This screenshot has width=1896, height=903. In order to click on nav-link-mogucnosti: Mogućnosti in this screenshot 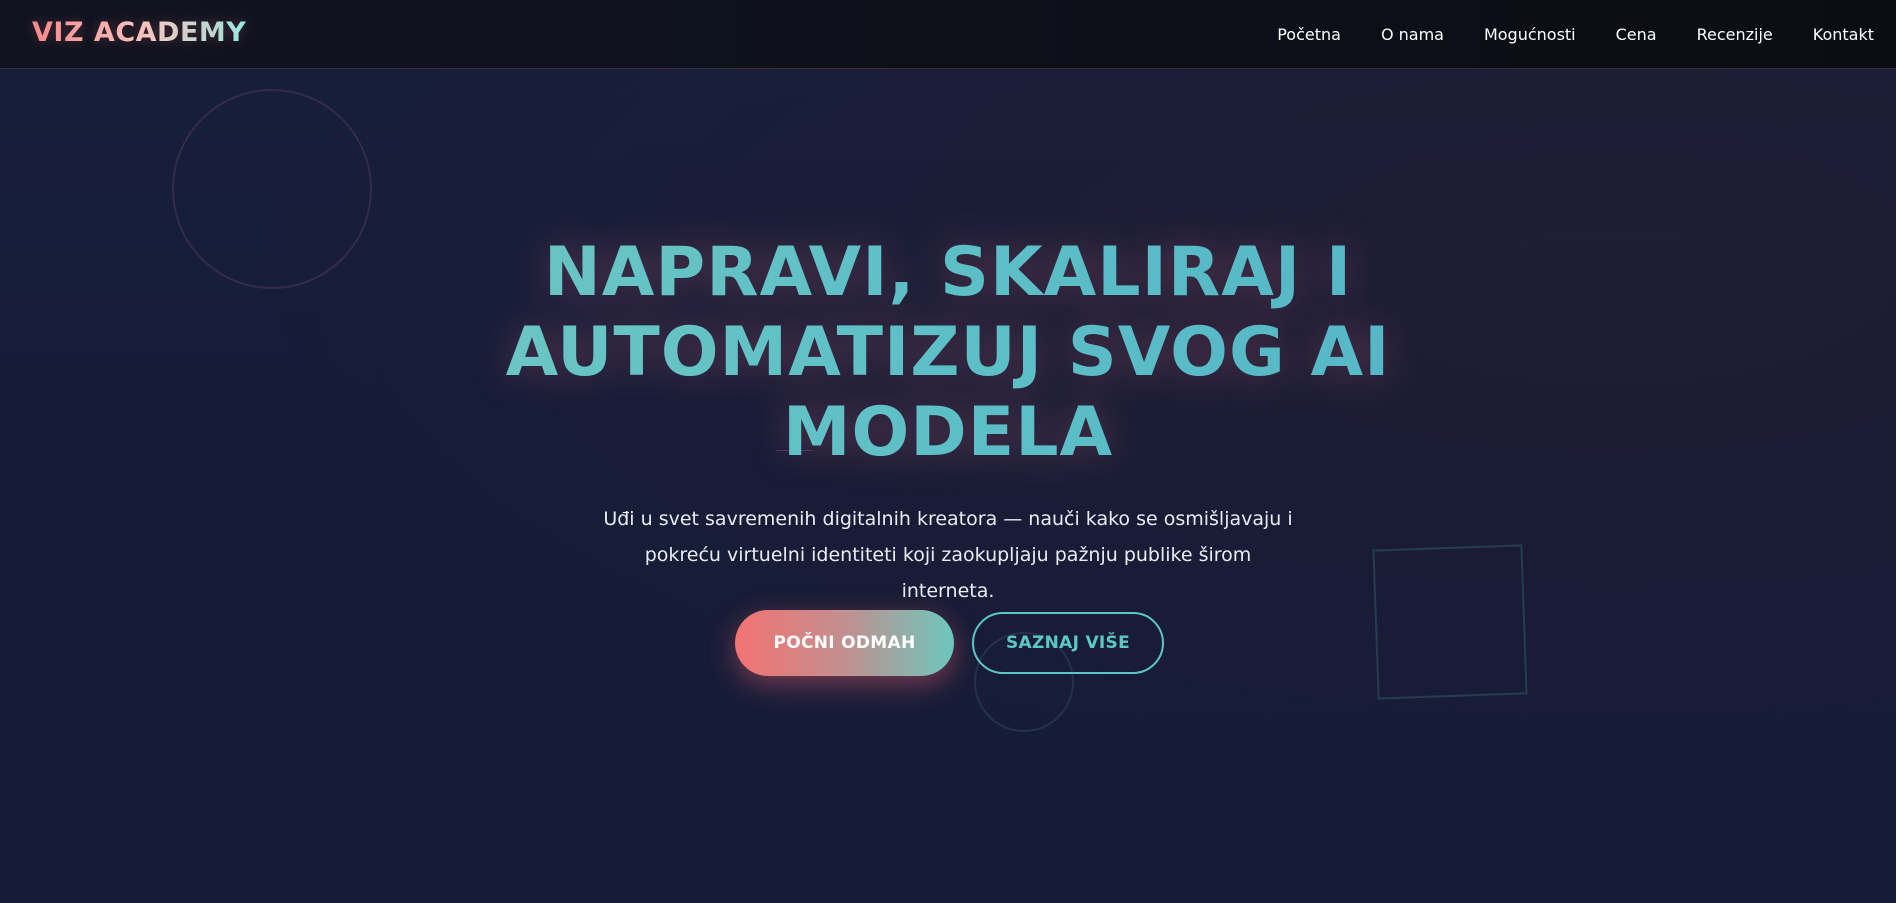, I will do `click(1530, 34)`.